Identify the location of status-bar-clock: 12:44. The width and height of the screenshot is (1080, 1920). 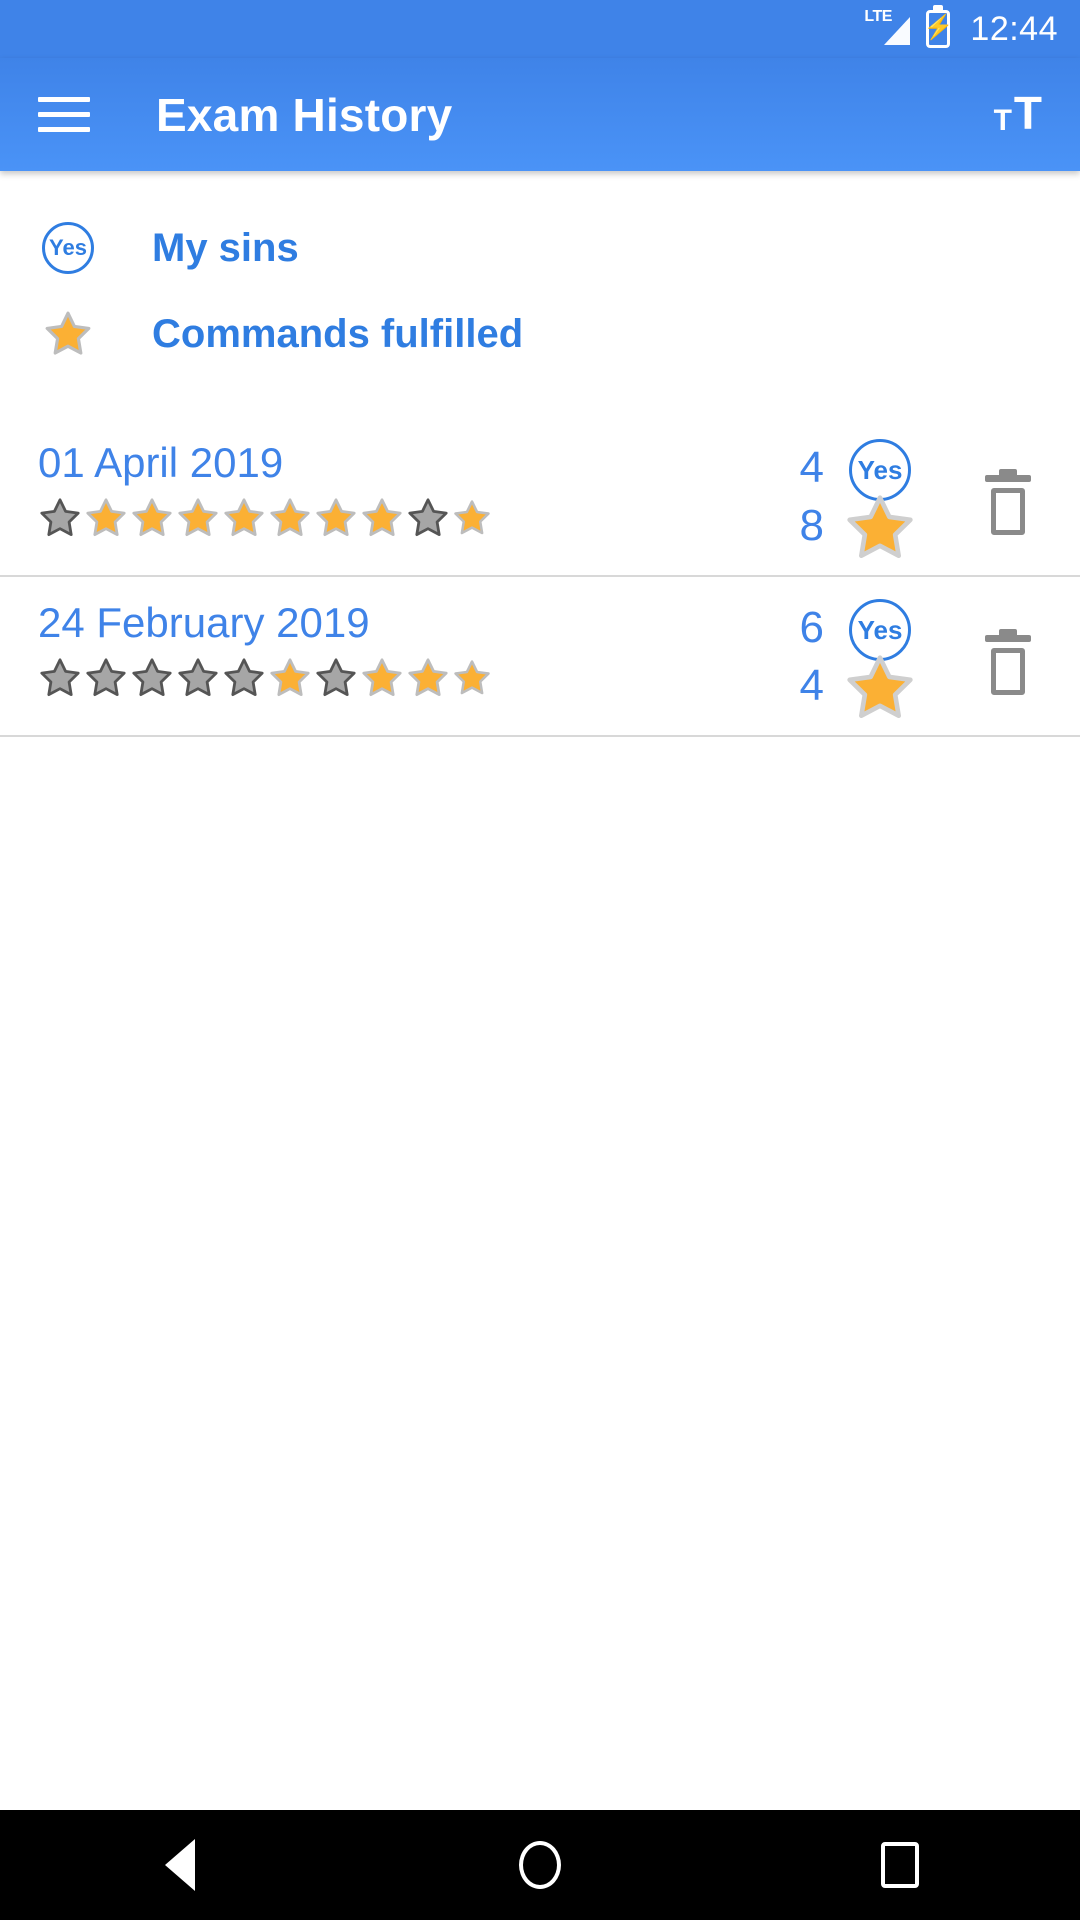
(1014, 28).